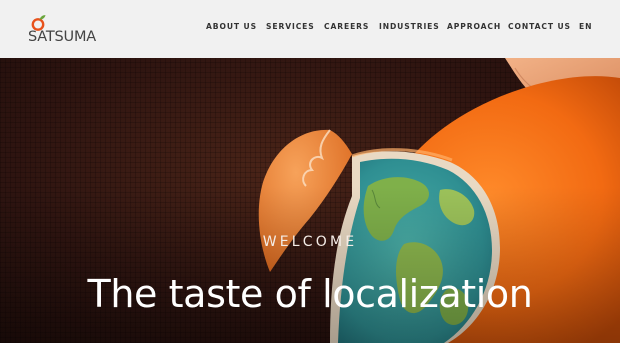 This screenshot has width=620, height=343. What do you see at coordinates (474, 26) in the screenshot?
I see `nav-approach: APPROACH` at bounding box center [474, 26].